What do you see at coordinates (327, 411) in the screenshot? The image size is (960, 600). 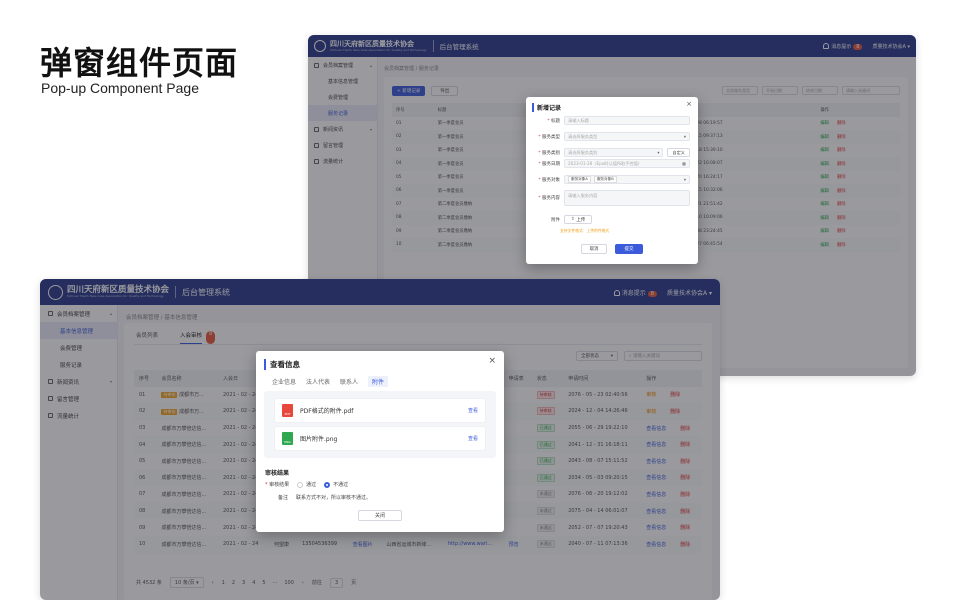 I see `file-name: PDF格式的附件.pdf` at bounding box center [327, 411].